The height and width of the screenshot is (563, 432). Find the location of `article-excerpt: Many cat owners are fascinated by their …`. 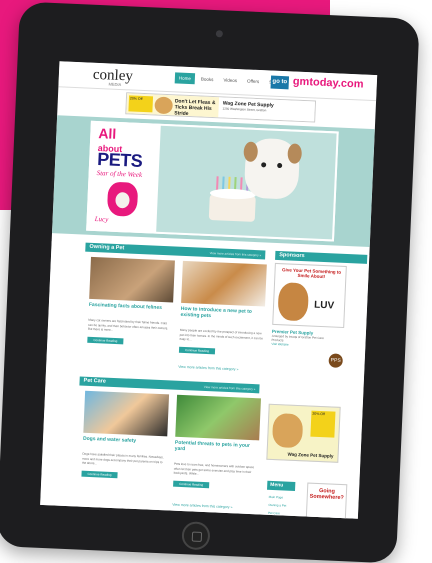

article-excerpt: Many cat owners are fascinated by their … is located at coordinates (128, 324).